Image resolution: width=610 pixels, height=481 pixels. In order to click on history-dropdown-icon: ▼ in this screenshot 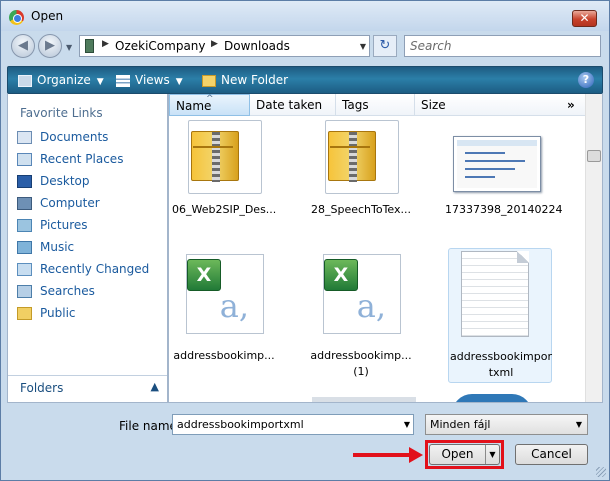, I will do `click(69, 47)`.